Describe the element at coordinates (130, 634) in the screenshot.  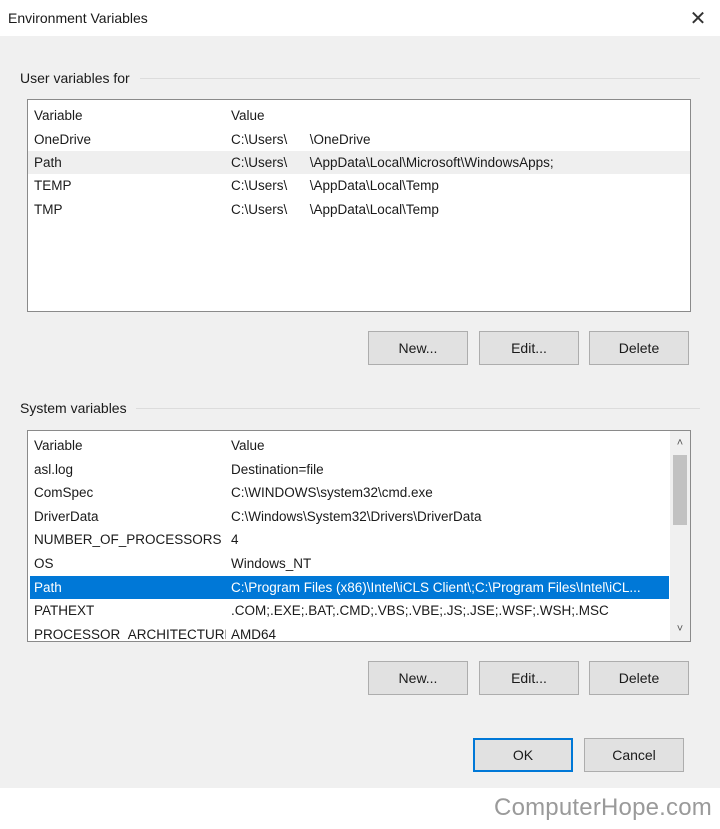
I see `variable-name: PROCESSOR_ARCHITECTURE` at that location.